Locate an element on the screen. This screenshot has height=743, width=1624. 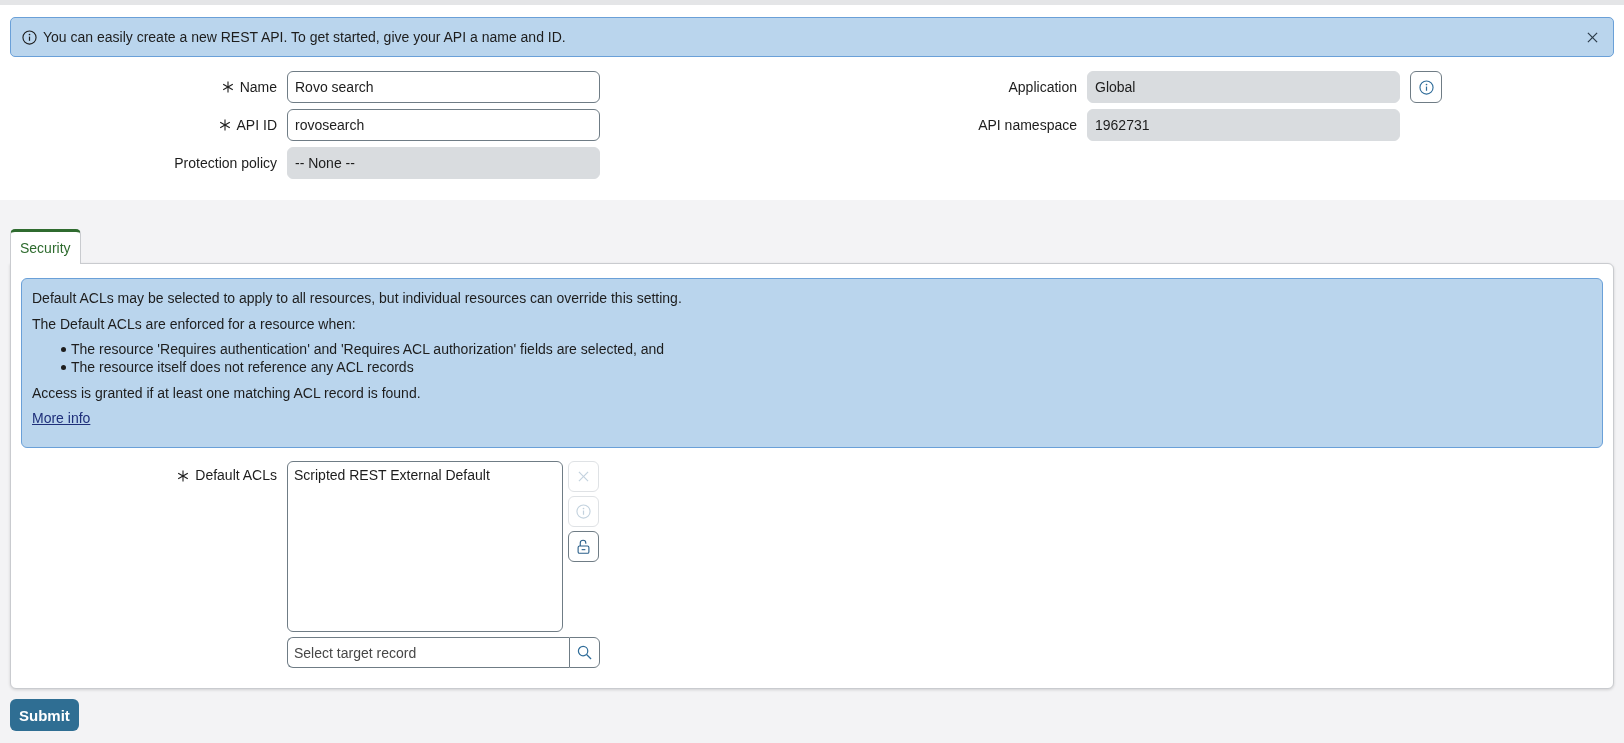
lock-button is located at coordinates (583, 546).